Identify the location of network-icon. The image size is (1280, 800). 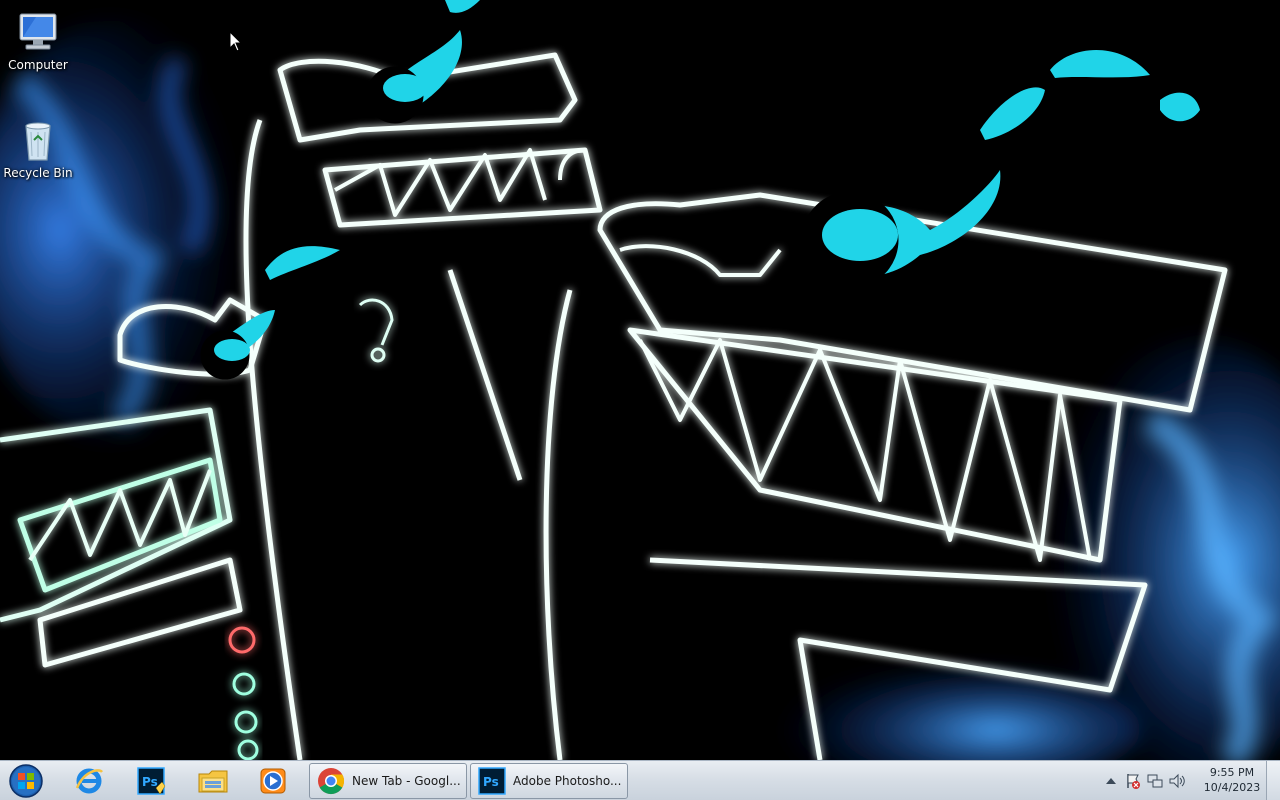
(1155, 781).